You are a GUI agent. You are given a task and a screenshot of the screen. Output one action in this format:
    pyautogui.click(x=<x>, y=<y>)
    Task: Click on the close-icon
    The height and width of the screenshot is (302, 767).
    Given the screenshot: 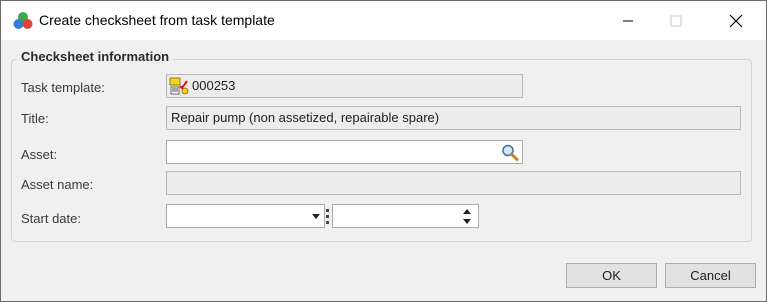 What is the action you would take?
    pyautogui.click(x=736, y=20)
    